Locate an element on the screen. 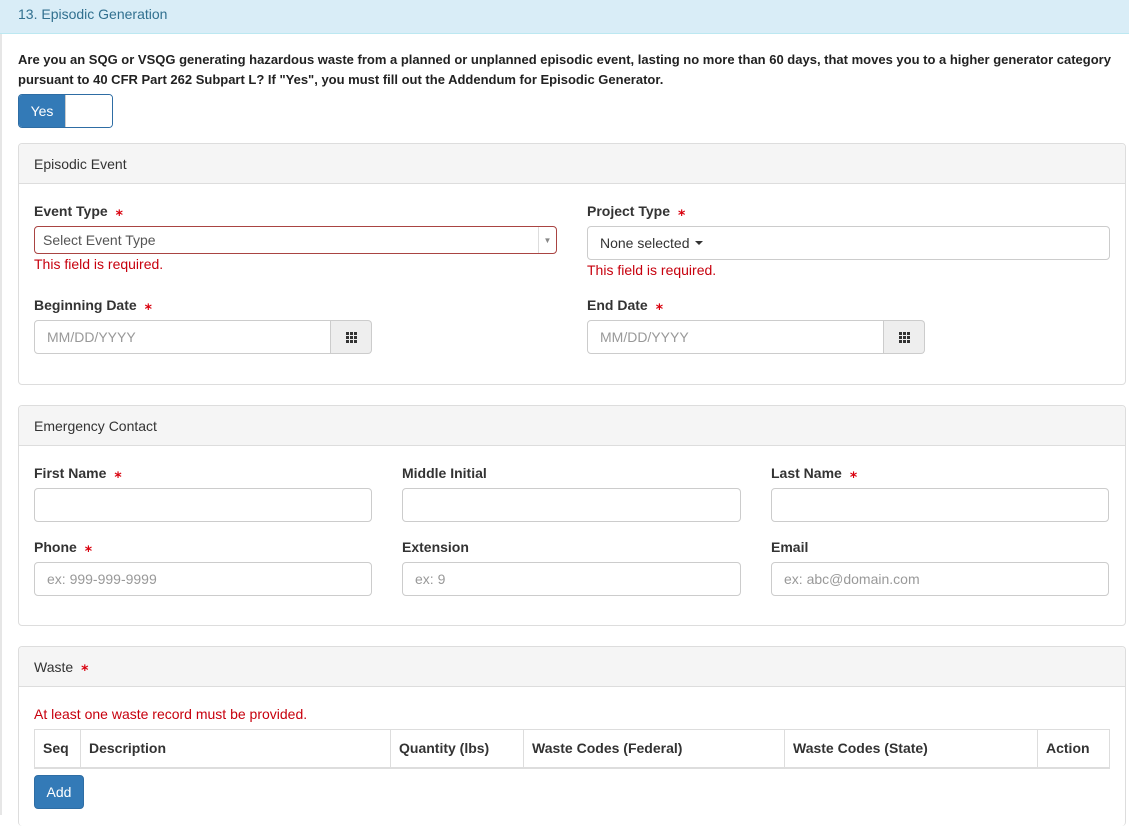  column-header-quantity: Quantity (lbs) is located at coordinates (457, 749).